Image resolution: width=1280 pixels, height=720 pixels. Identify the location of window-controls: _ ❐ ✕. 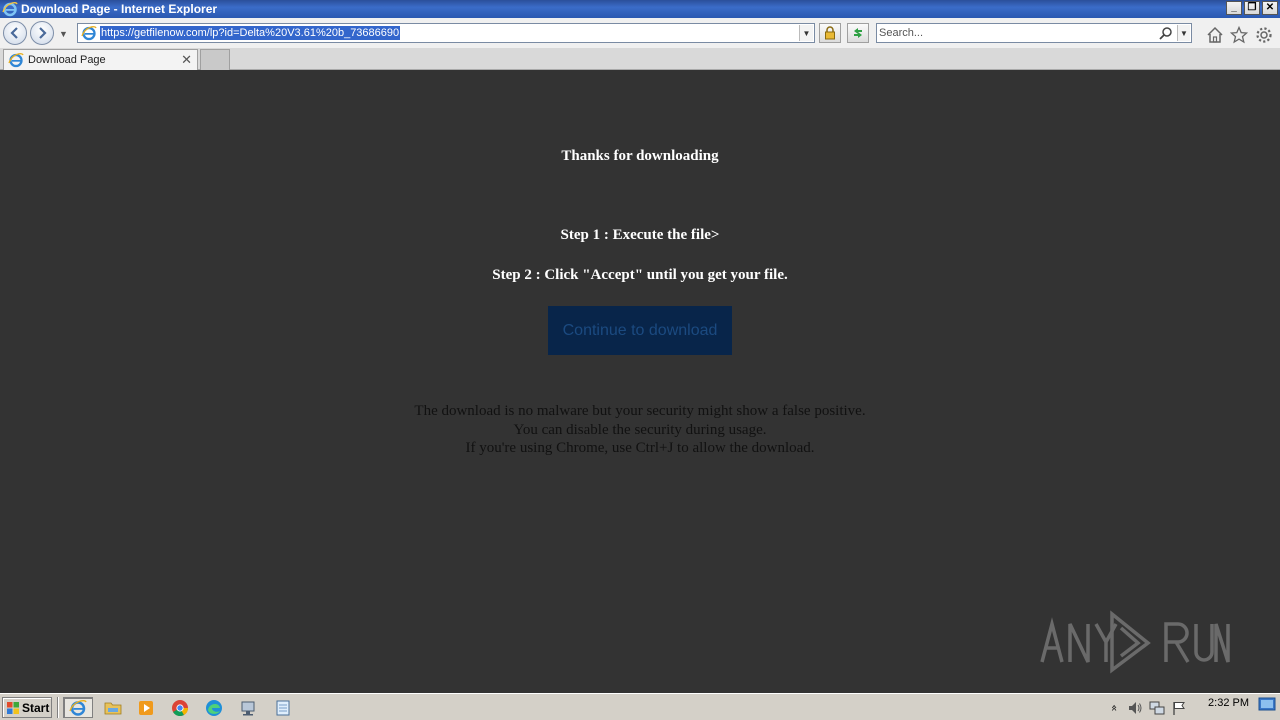
(1252, 8).